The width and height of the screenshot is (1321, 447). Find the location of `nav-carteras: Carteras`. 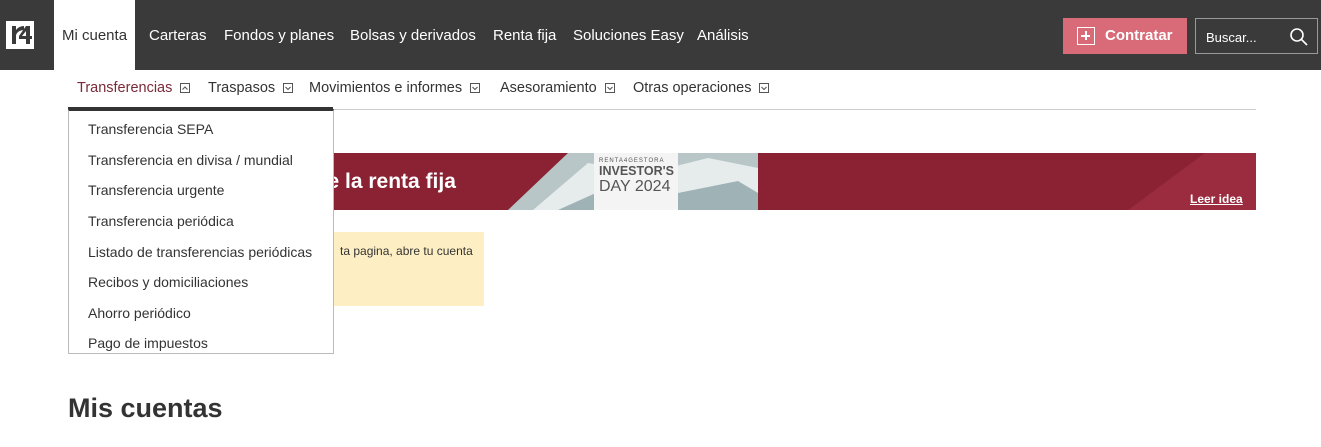

nav-carteras: Carteras is located at coordinates (178, 35).